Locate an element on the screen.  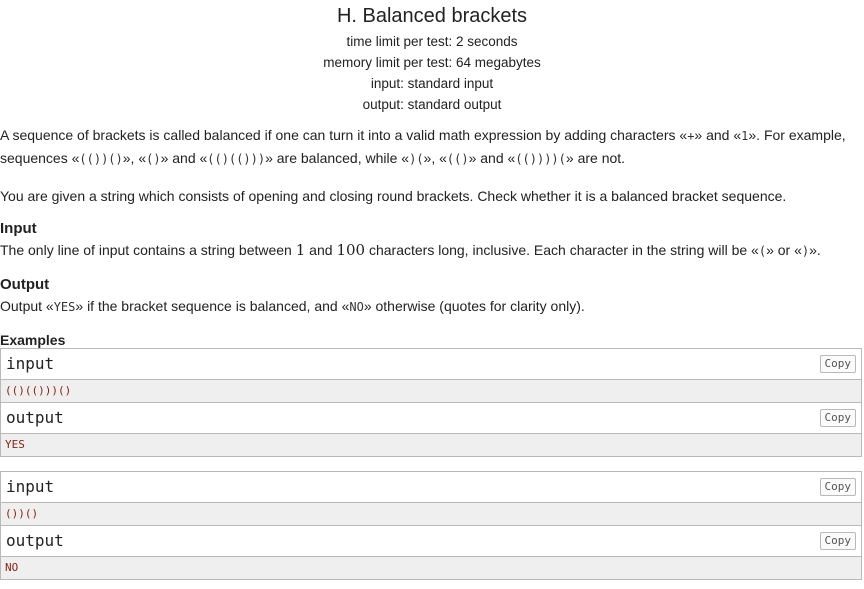
example-1-output-value: YES is located at coordinates (431, 445).